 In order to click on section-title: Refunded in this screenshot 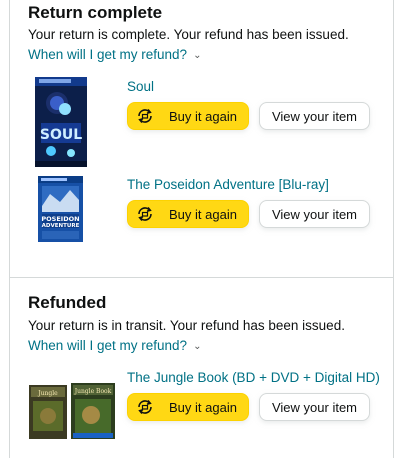, I will do `click(67, 302)`.